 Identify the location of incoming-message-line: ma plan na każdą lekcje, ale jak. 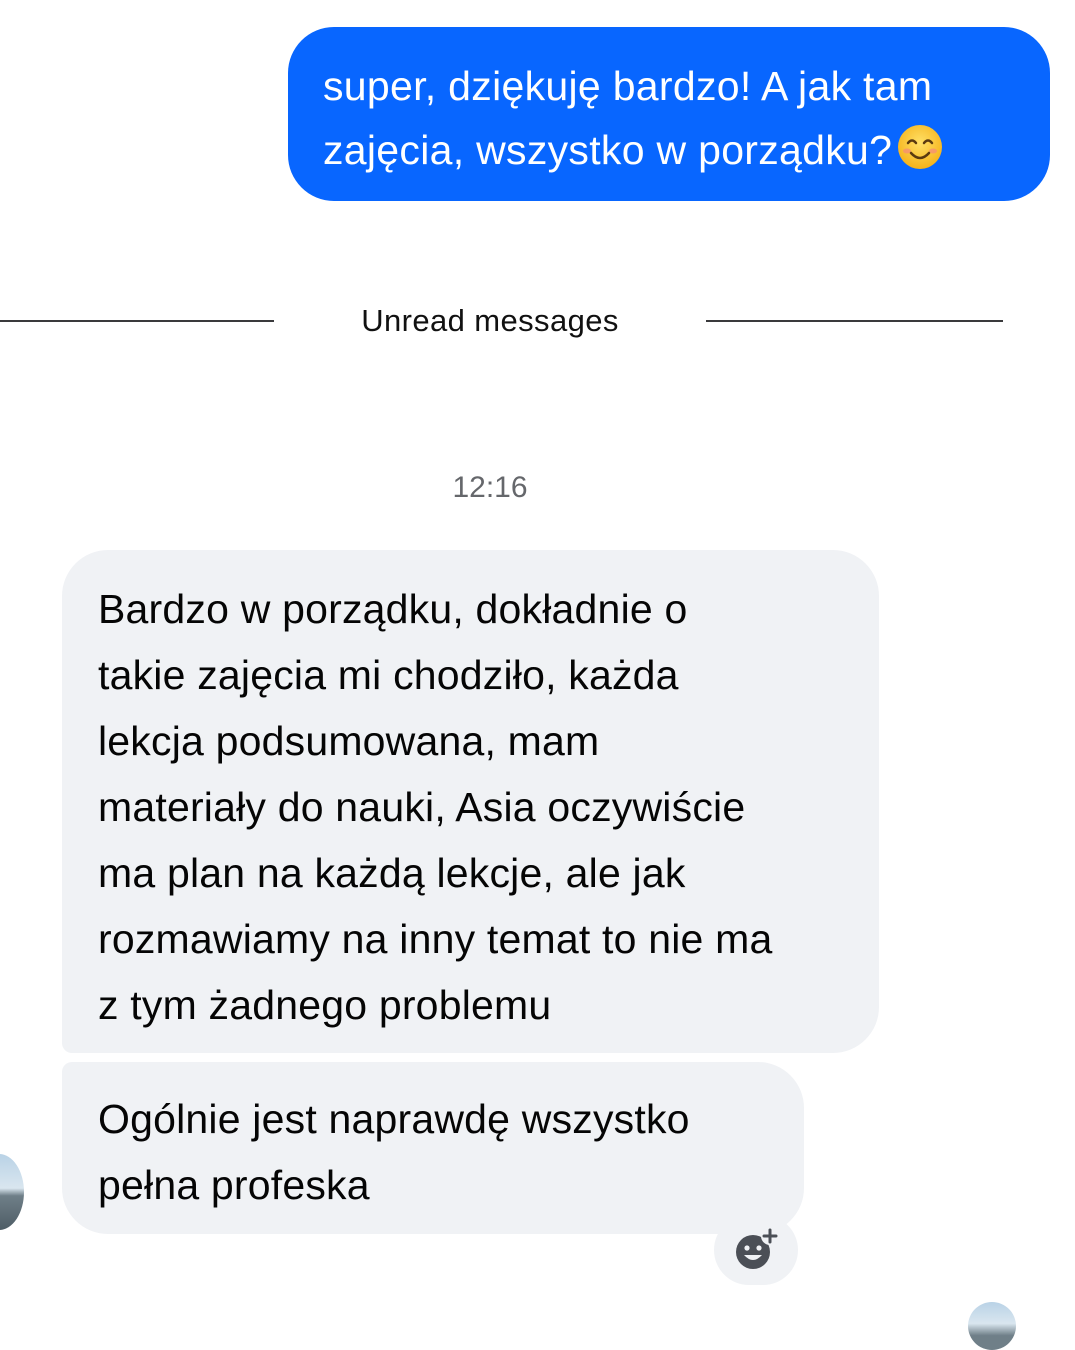
(392, 873).